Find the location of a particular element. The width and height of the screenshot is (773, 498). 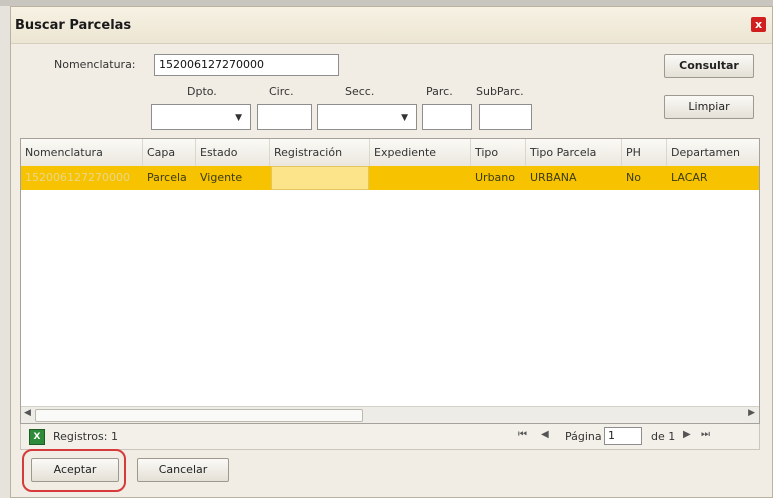

parc-input is located at coordinates (447, 117).